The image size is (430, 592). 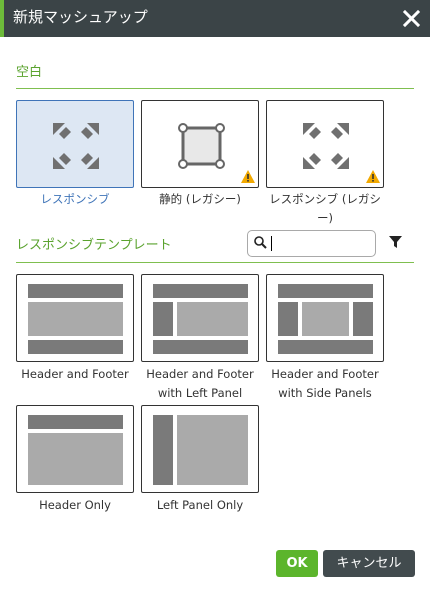 What do you see at coordinates (200, 199) in the screenshot?
I see `blank-tile-label: 静的 (レガシー)` at bounding box center [200, 199].